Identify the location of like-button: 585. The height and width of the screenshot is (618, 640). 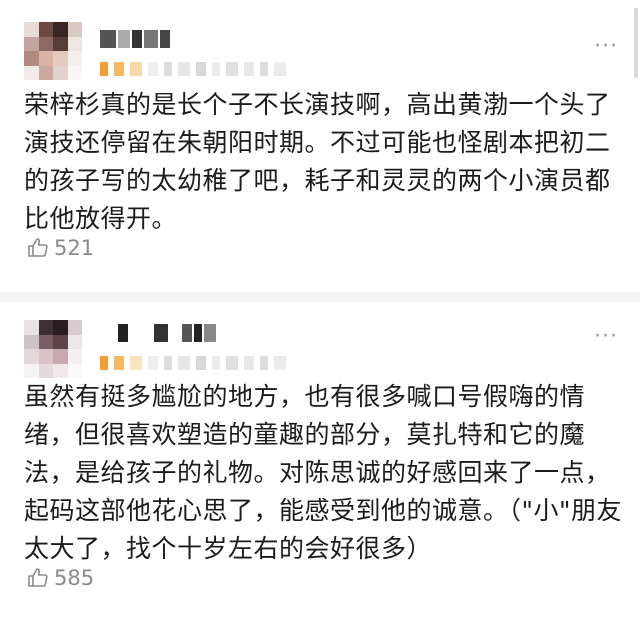
(60, 578).